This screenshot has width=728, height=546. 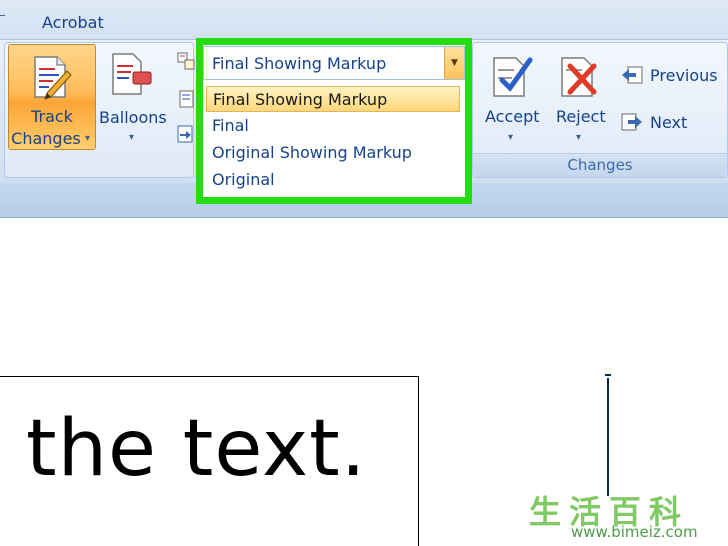 What do you see at coordinates (454, 63) in the screenshot?
I see `dropdown-arrow-icon: ▼` at bounding box center [454, 63].